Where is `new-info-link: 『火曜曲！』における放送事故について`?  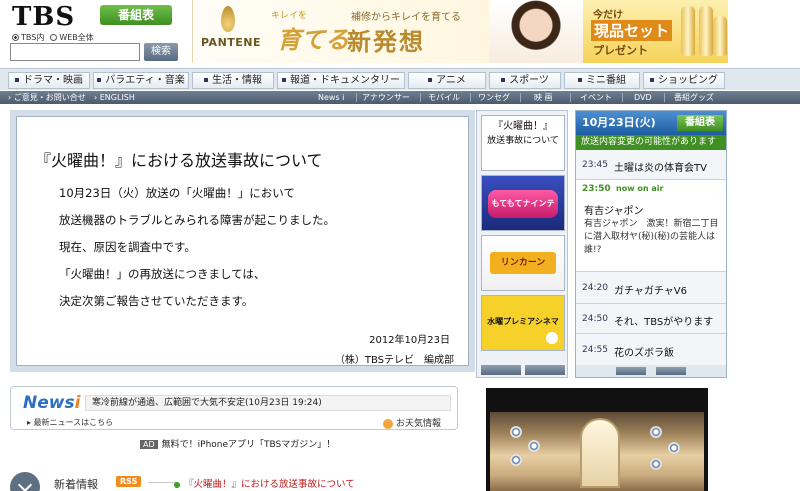 new-info-link: 『火曜曲！』における放送事故について is located at coordinates (264, 483).